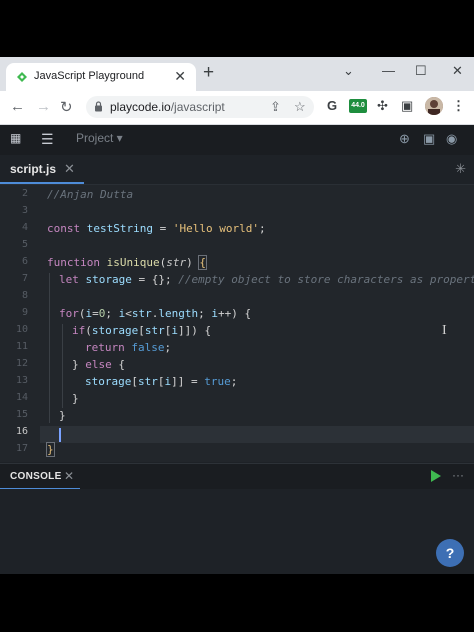 The width and height of the screenshot is (474, 632). I want to click on code-line-12: } else {, so click(98, 364).